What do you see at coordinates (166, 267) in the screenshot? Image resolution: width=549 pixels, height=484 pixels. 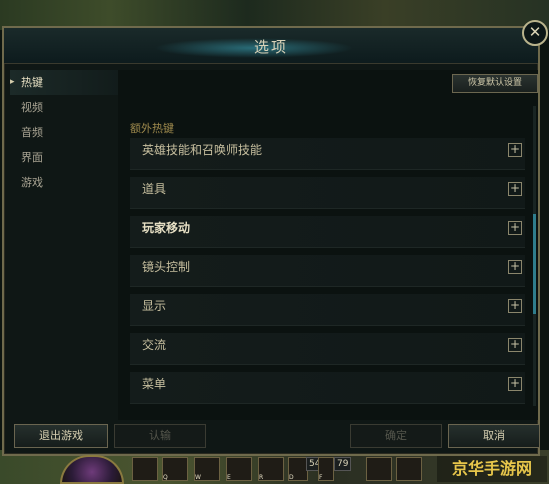 I see `hotkey-group-label: 镜头控制` at bounding box center [166, 267].